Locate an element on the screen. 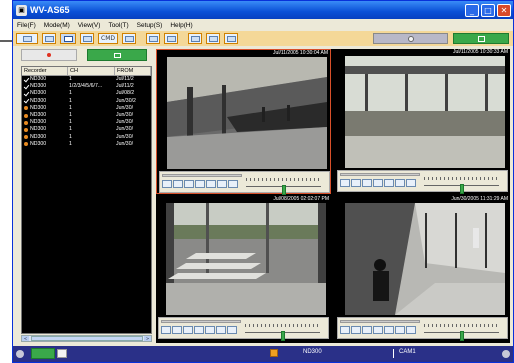  toolbar-button-quad is located at coordinates (49, 38).